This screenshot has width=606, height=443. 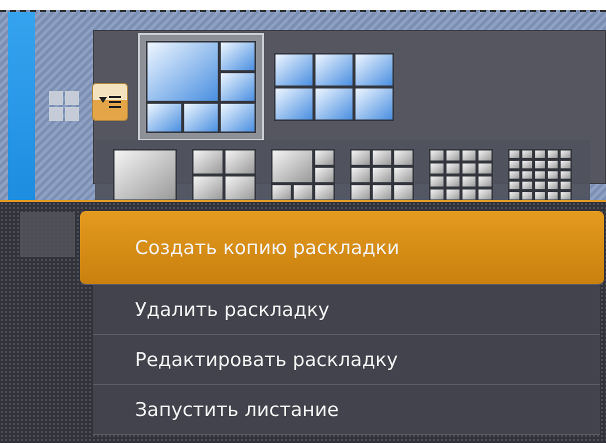 What do you see at coordinates (47, 234) in the screenshot?
I see `camera-tile` at bounding box center [47, 234].